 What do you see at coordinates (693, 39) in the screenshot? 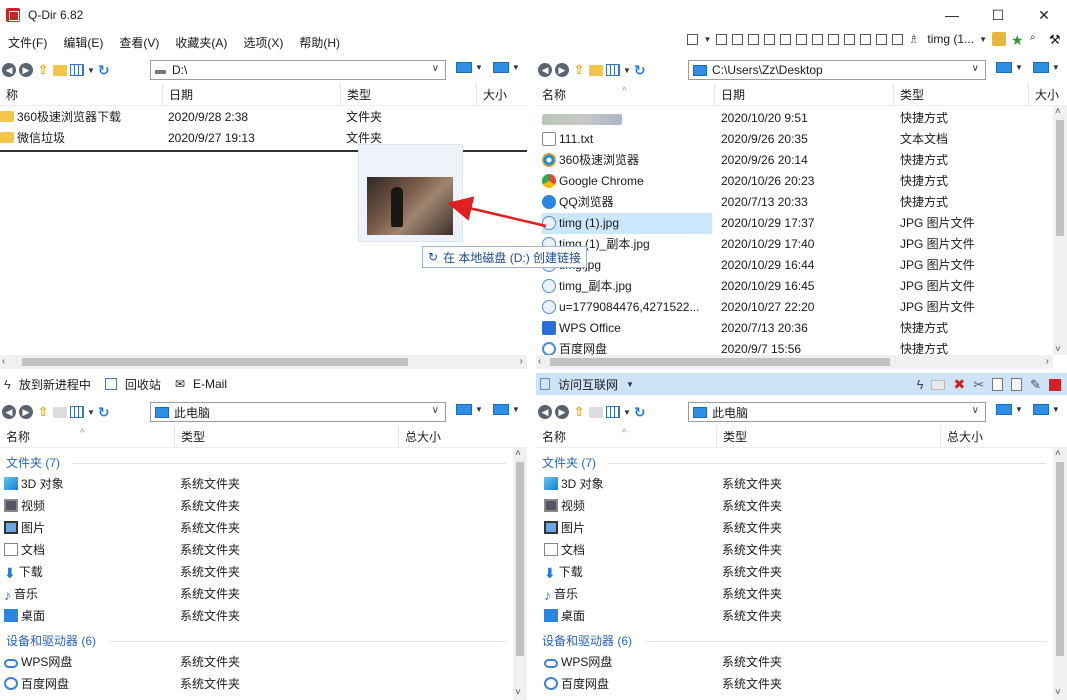
I see `layout-1-icon` at bounding box center [693, 39].